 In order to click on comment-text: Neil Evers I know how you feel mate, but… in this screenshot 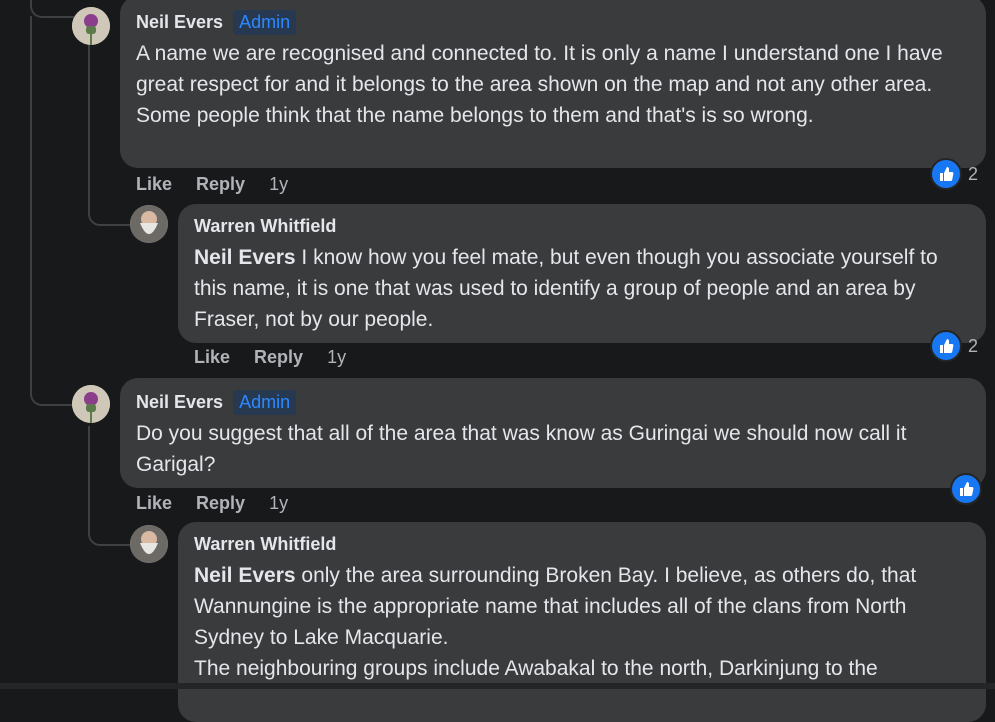, I will do `click(566, 288)`.